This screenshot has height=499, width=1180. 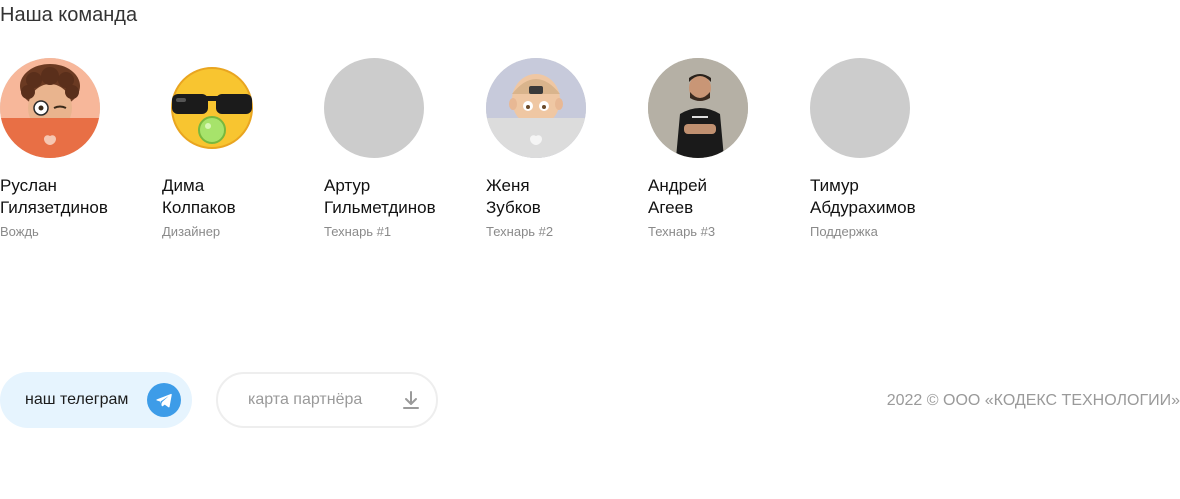 I want to click on team-member-1: Руслан Гилязетдинов Вождь, so click(x=81, y=149).